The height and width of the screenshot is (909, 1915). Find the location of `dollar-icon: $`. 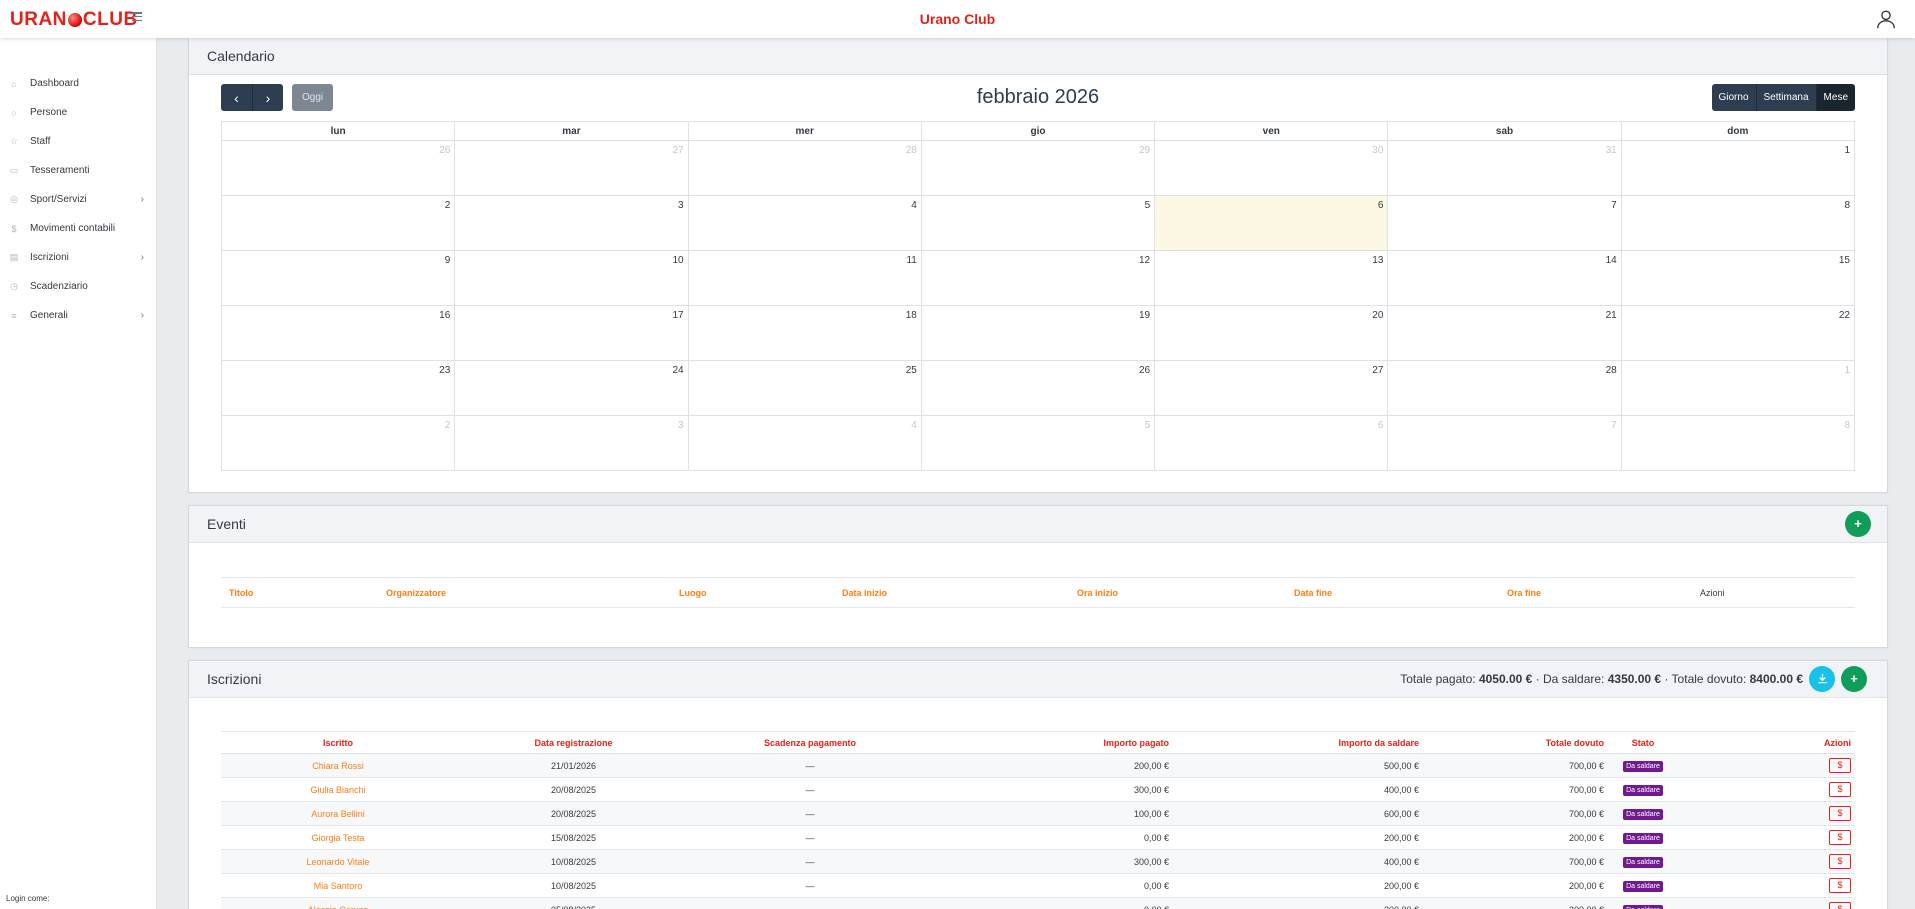

dollar-icon: $ is located at coordinates (14, 228).